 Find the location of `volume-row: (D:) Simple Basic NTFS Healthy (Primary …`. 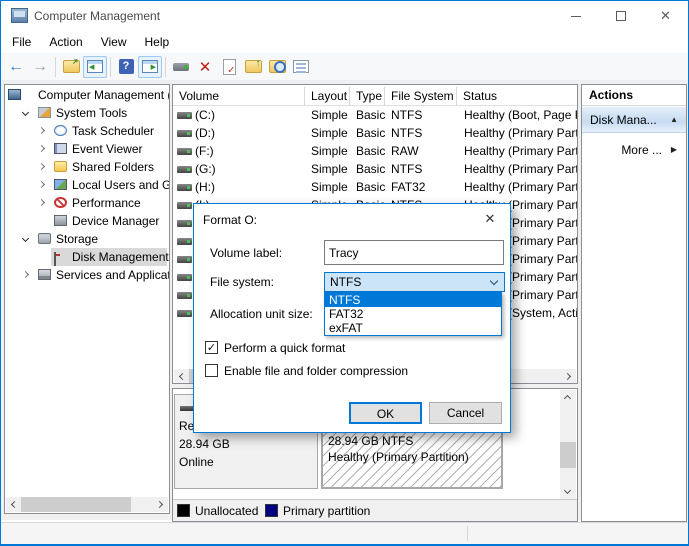

volume-row: (D:) Simple Basic NTFS Healthy (Primary … is located at coordinates (375, 133).